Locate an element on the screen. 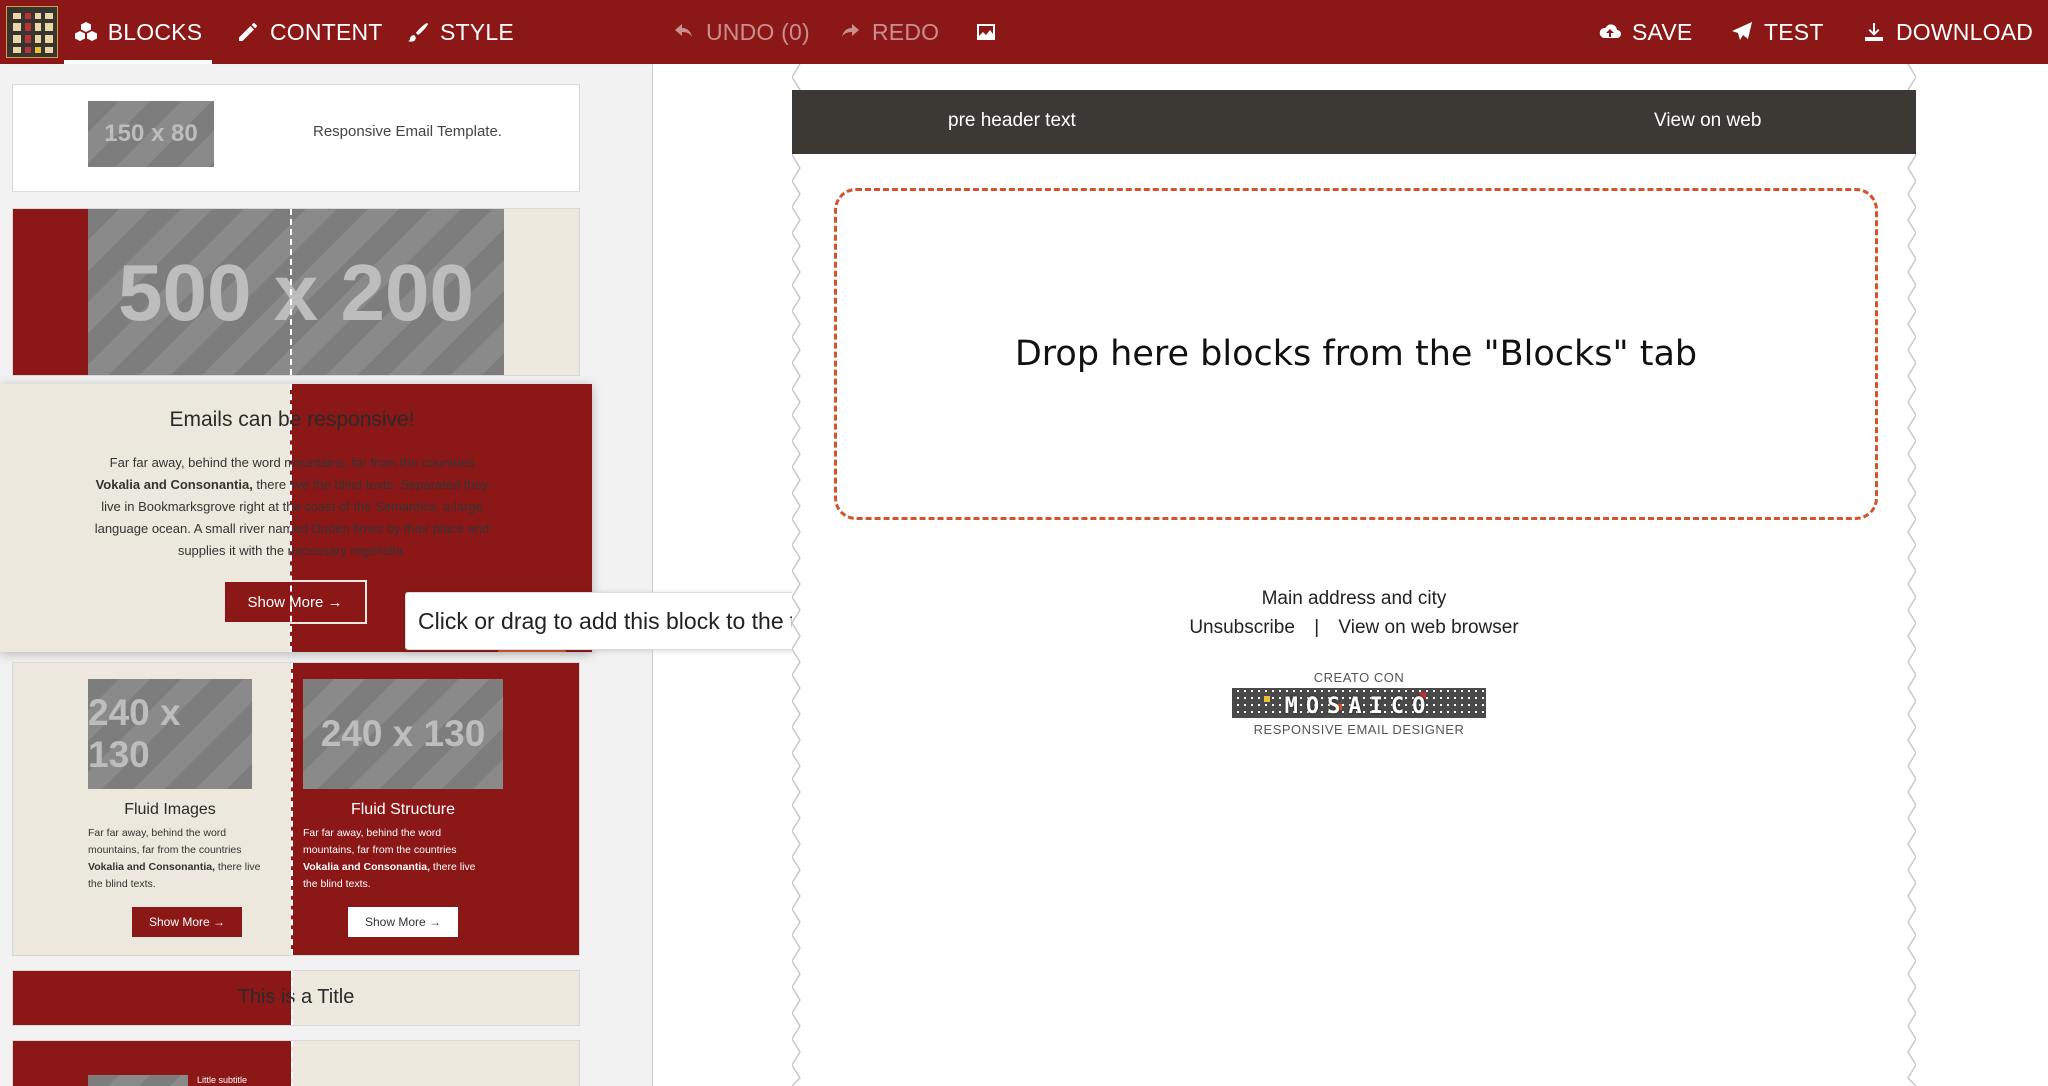 The width and height of the screenshot is (2048, 1086). tab-blocks-label: BLOCKS is located at coordinates (155, 31).